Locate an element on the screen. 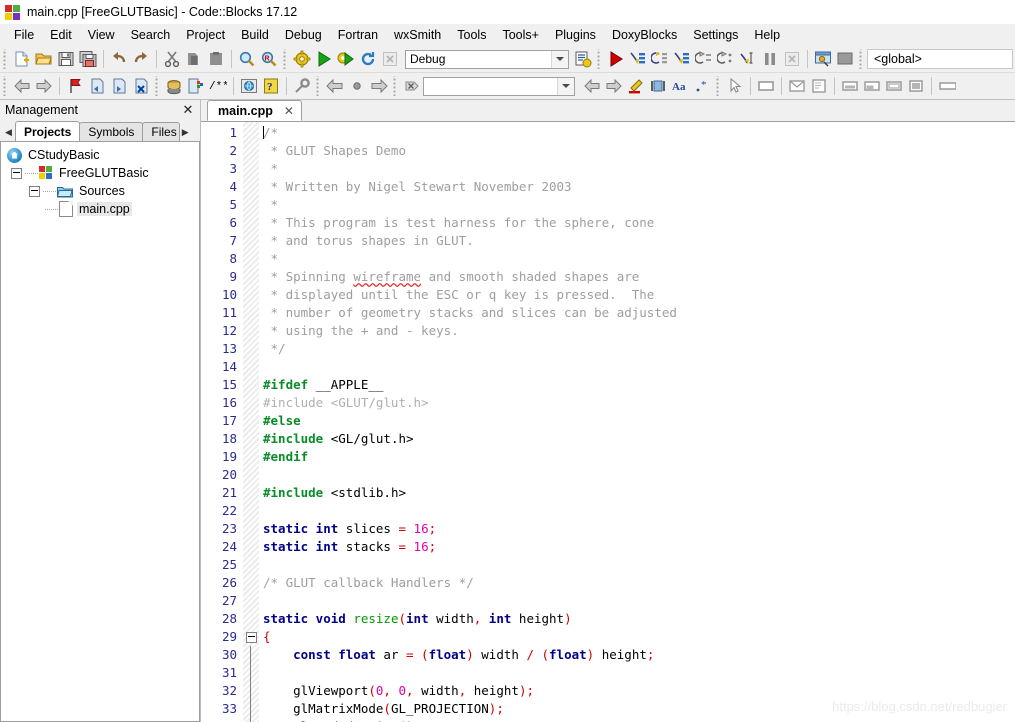 The height and width of the screenshot is (722, 1015). next-bookmark-icon is located at coordinates (119, 86).